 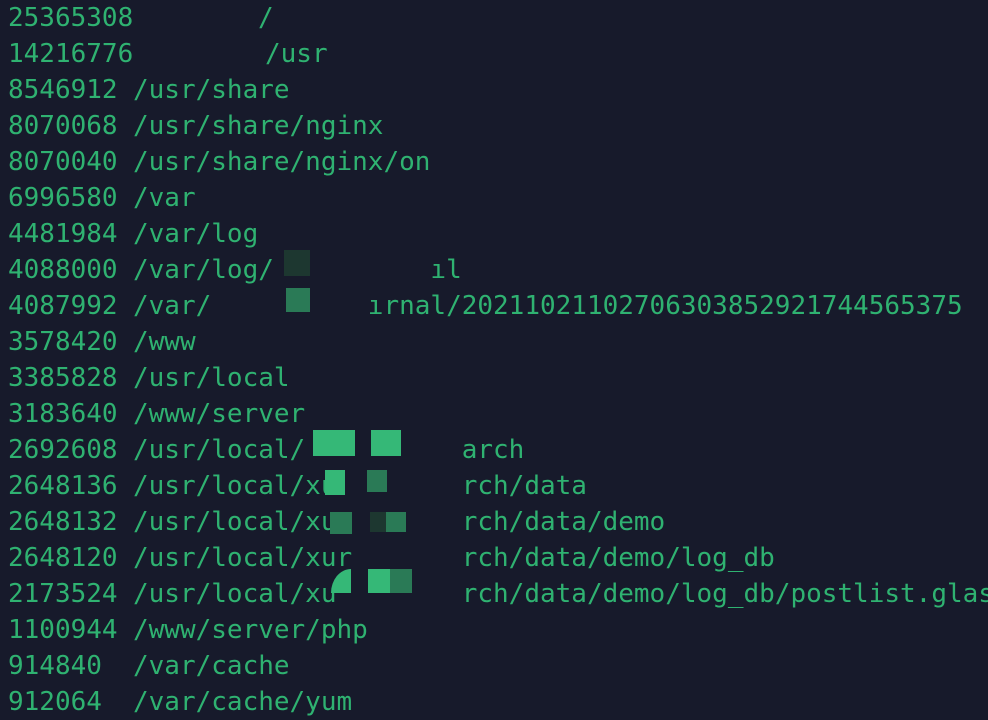 What do you see at coordinates (494, 162) in the screenshot?
I see `table-row: 8070040/usr/share/nginx/on` at bounding box center [494, 162].